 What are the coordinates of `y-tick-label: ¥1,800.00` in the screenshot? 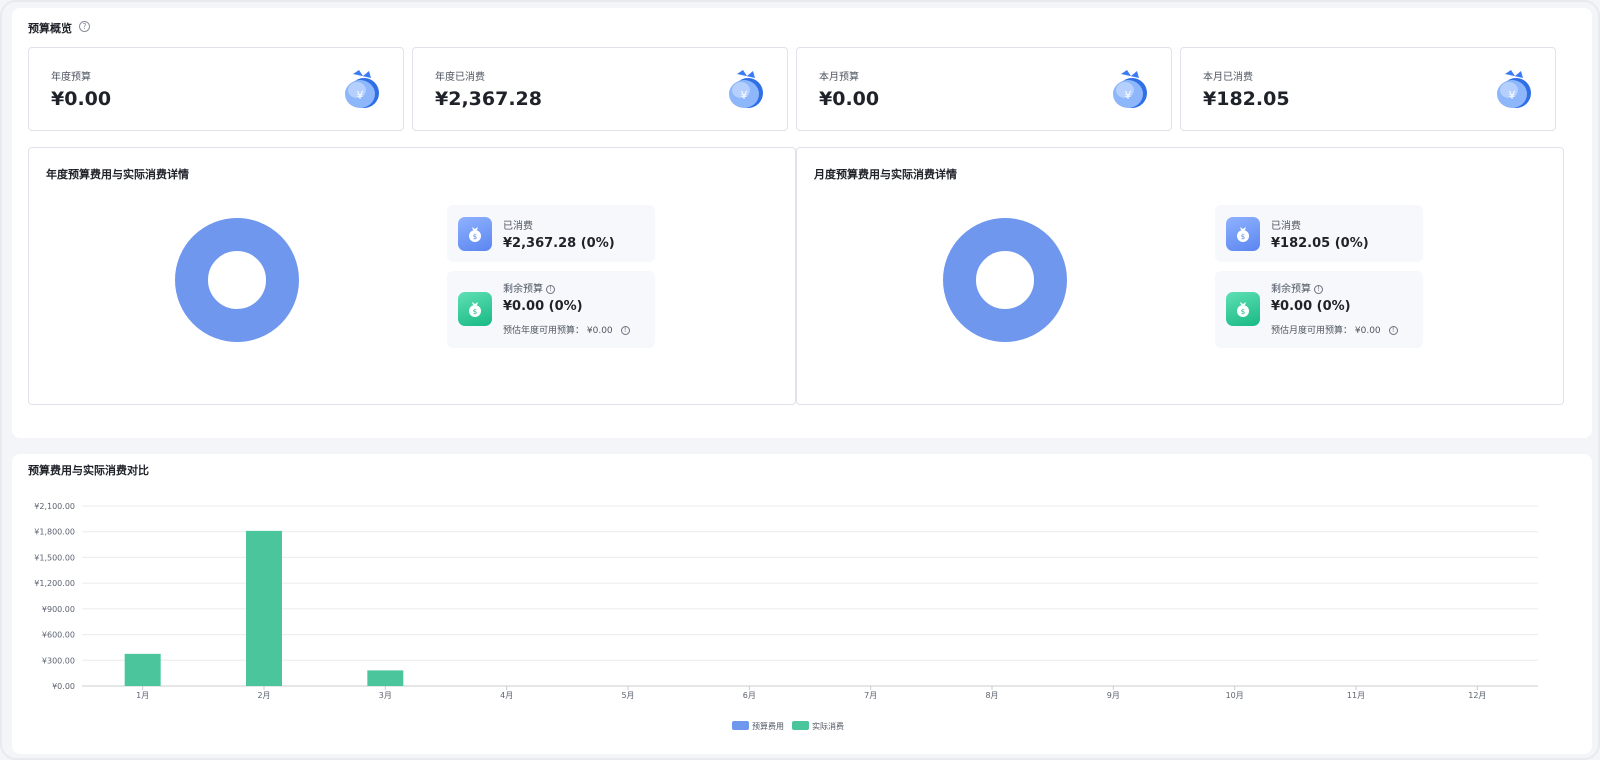 It's located at (54, 532).